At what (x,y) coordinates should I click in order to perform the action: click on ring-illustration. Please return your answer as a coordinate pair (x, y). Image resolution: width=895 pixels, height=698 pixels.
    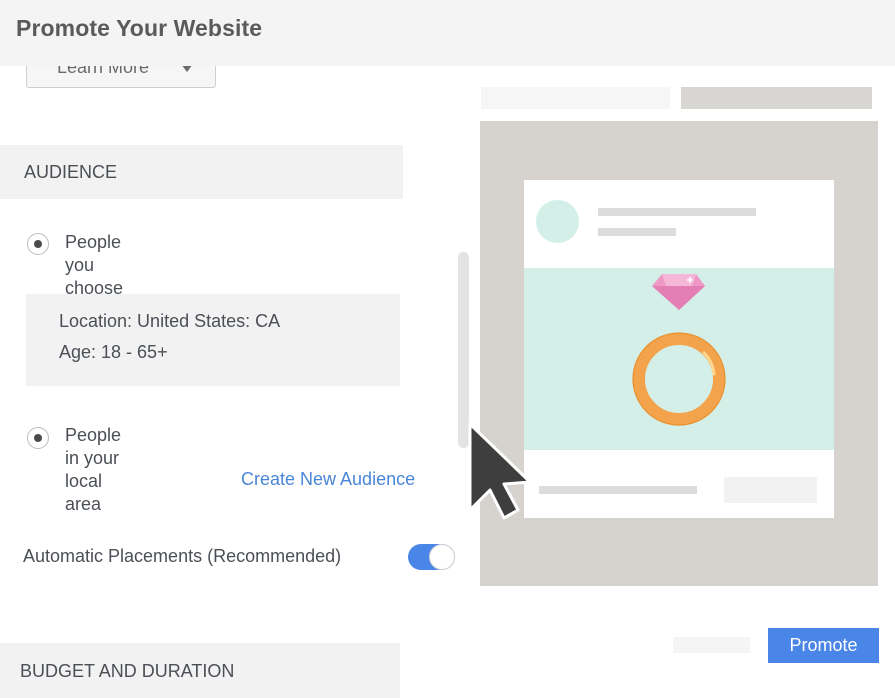
    Looking at the image, I should click on (679, 350).